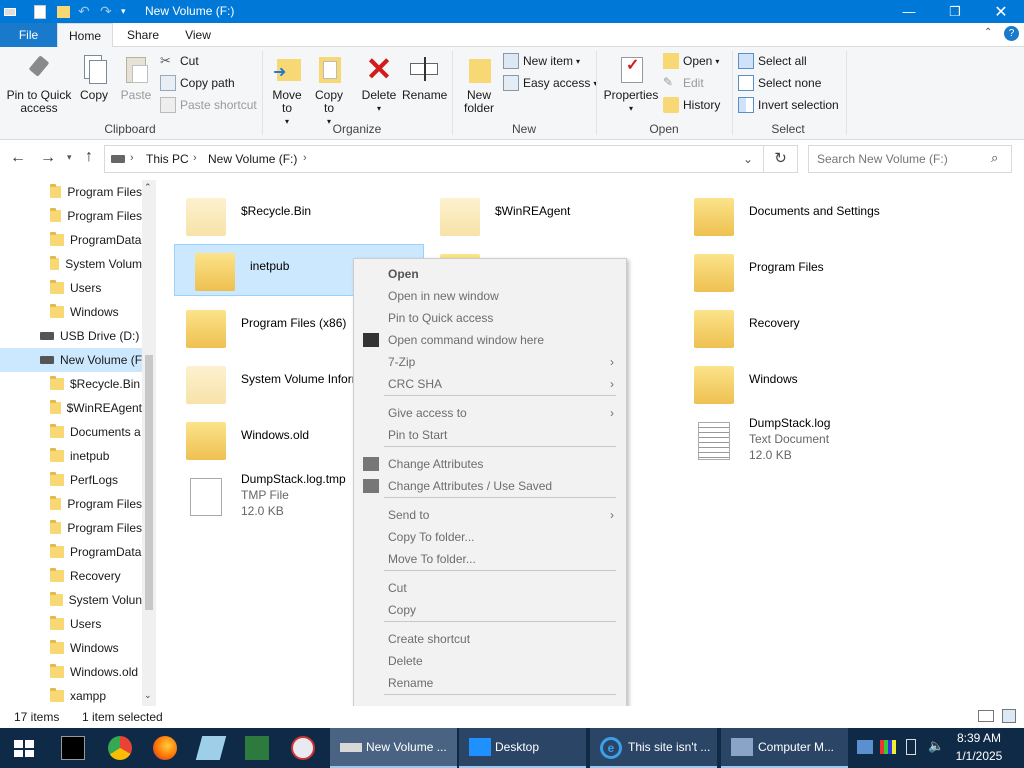 The image size is (1024, 768). What do you see at coordinates (78, 360) in the screenshot?
I see `nav-item: New Volume (F` at bounding box center [78, 360].